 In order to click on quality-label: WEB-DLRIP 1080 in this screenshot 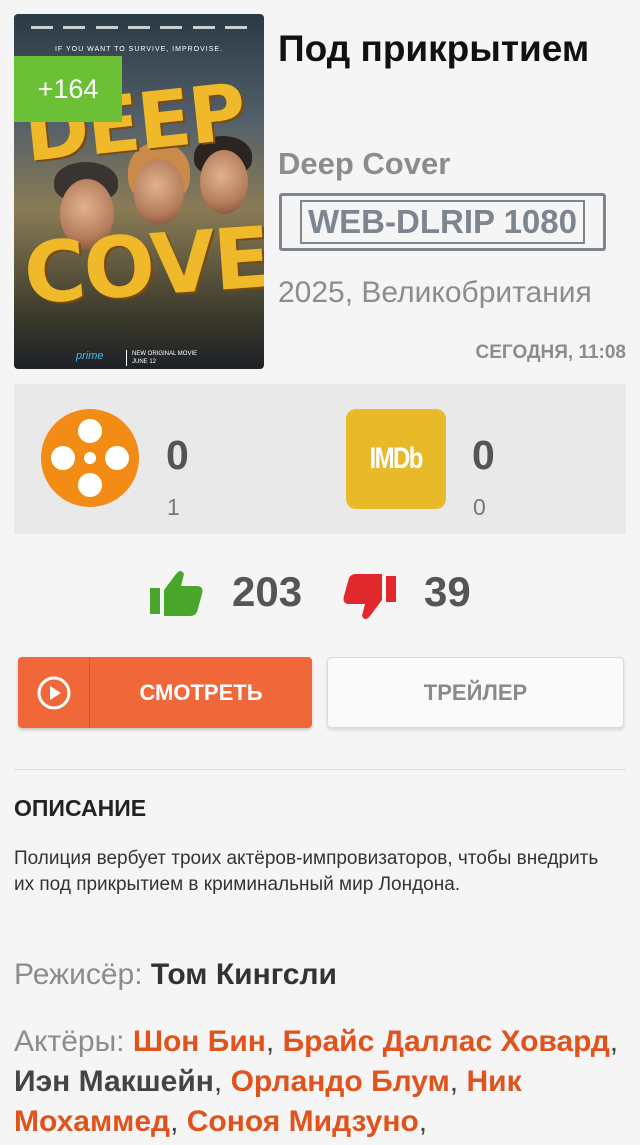, I will do `click(442, 222)`.